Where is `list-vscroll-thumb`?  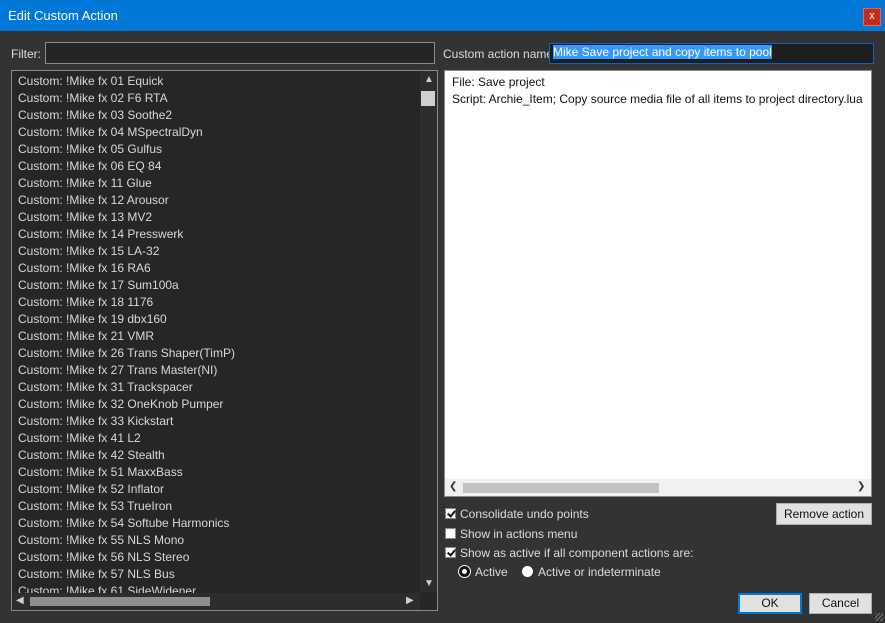 list-vscroll-thumb is located at coordinates (428, 98).